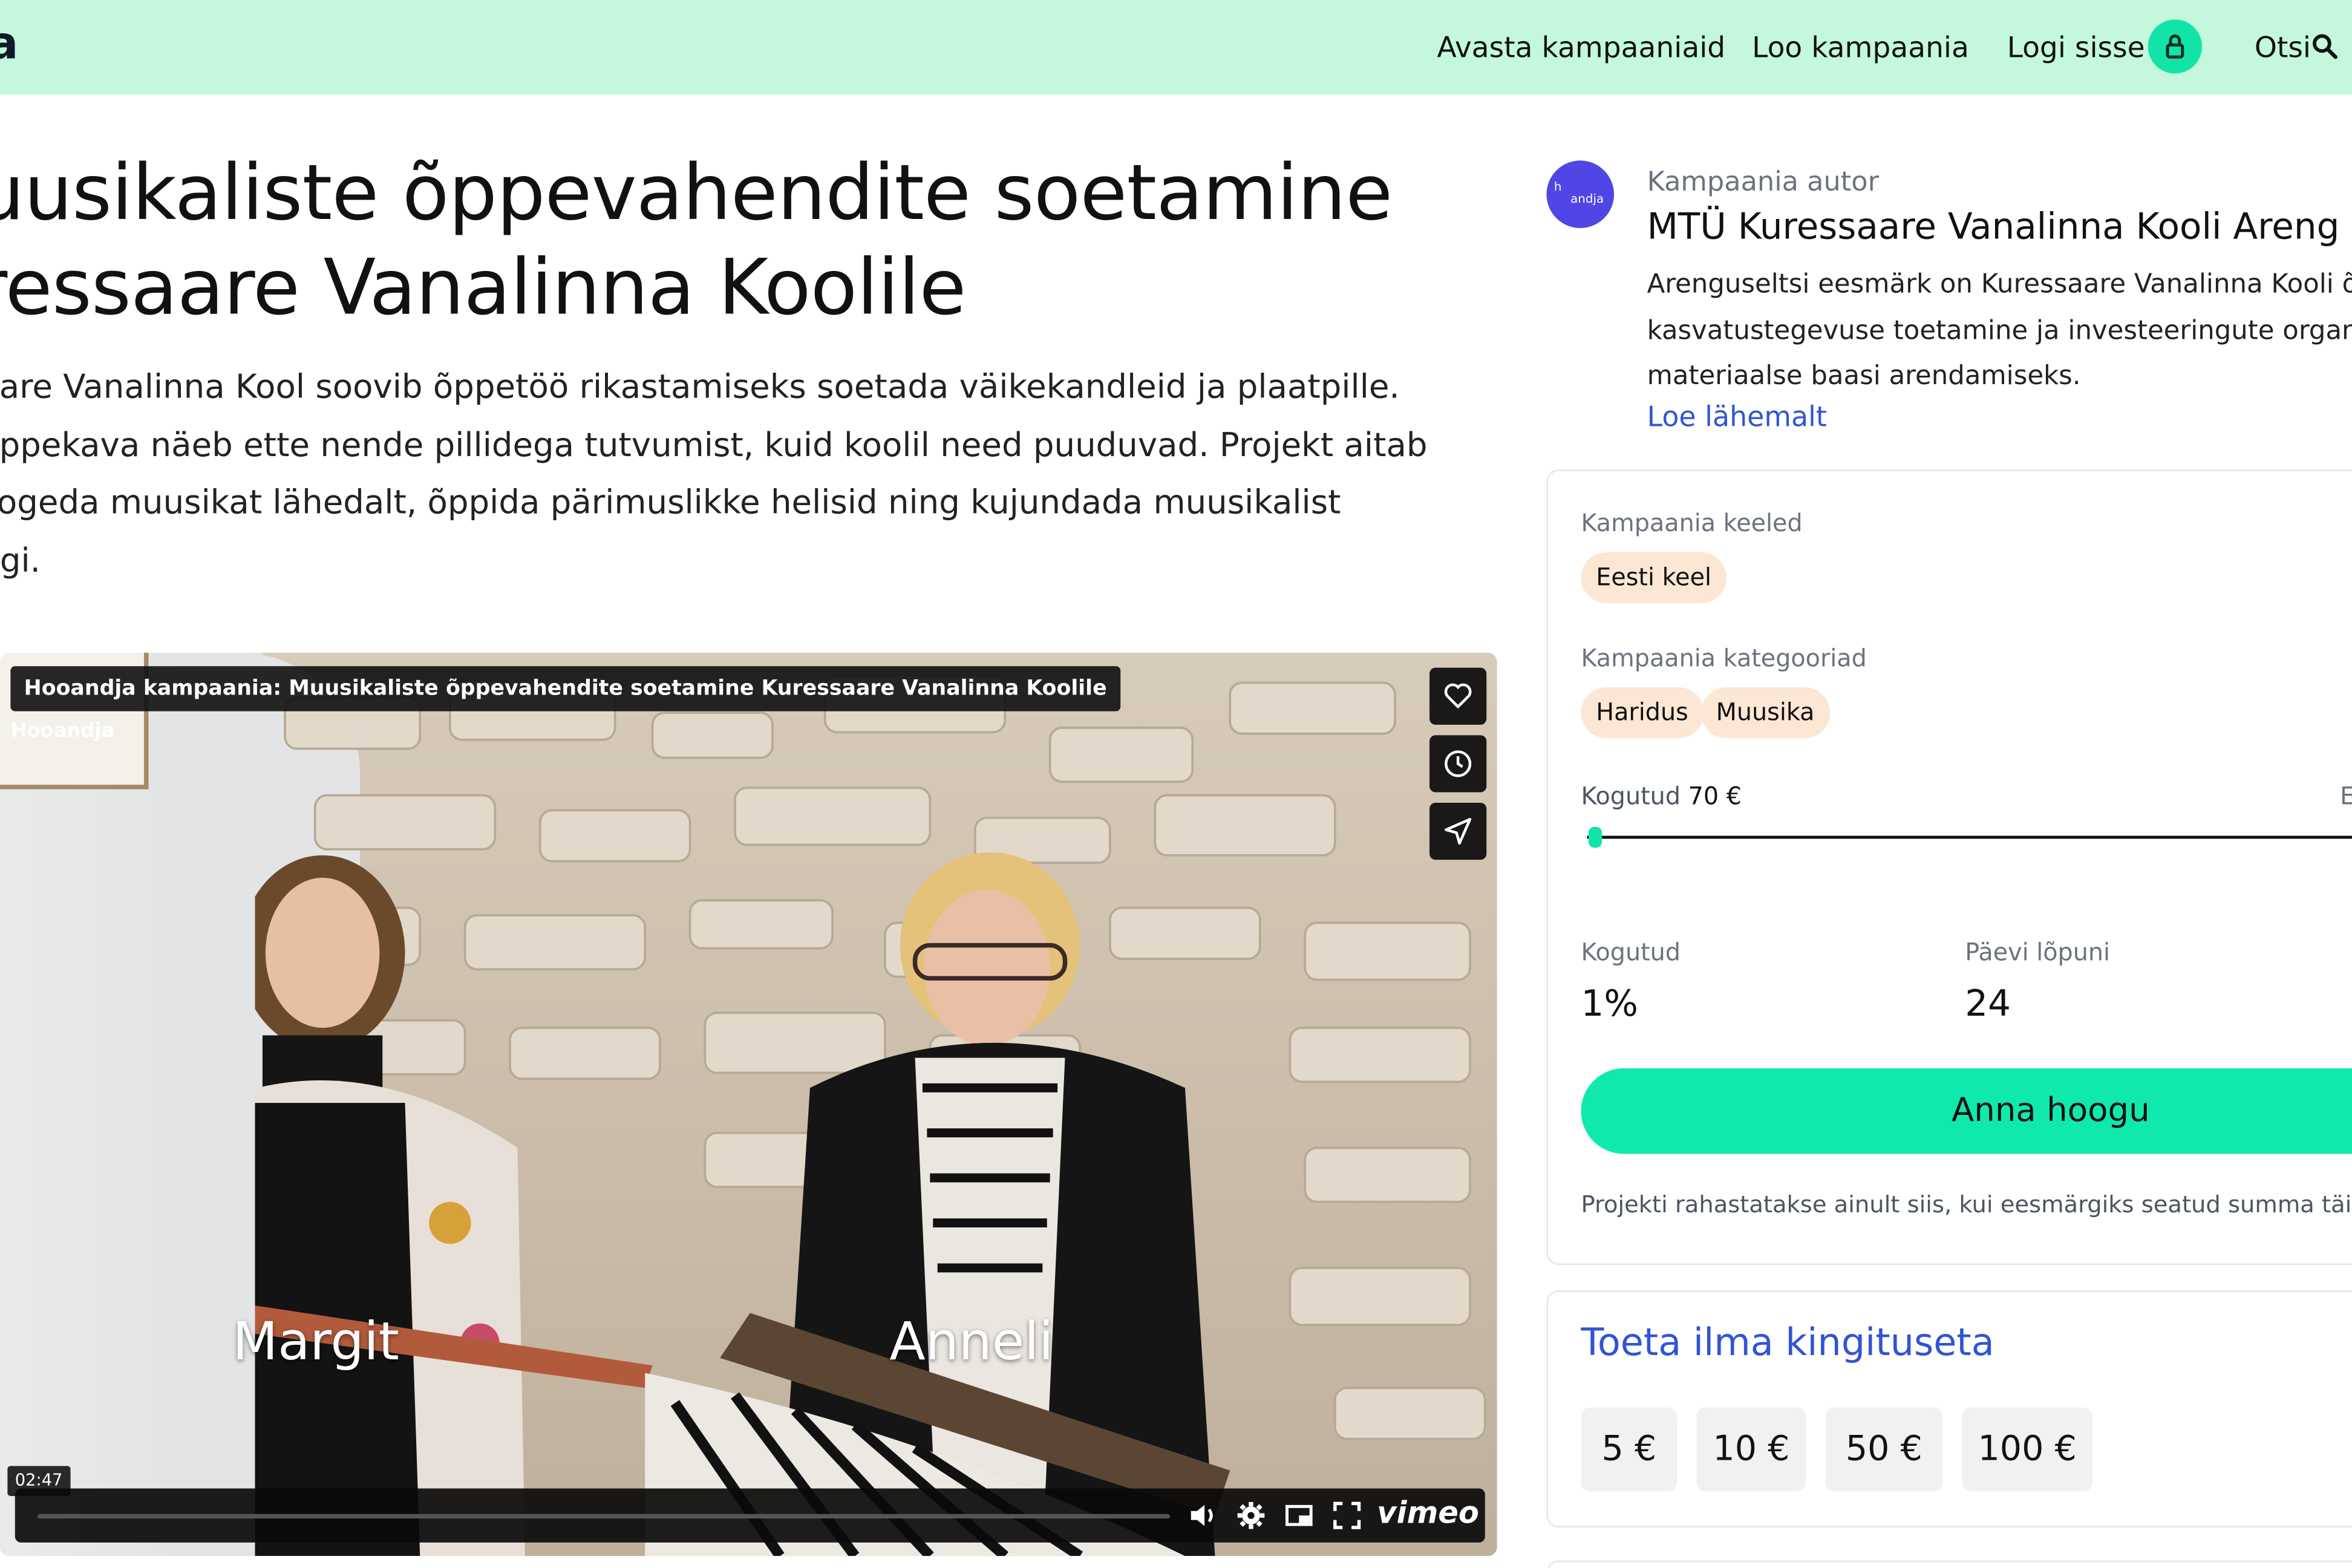  I want to click on search-icon, so click(2325, 46).